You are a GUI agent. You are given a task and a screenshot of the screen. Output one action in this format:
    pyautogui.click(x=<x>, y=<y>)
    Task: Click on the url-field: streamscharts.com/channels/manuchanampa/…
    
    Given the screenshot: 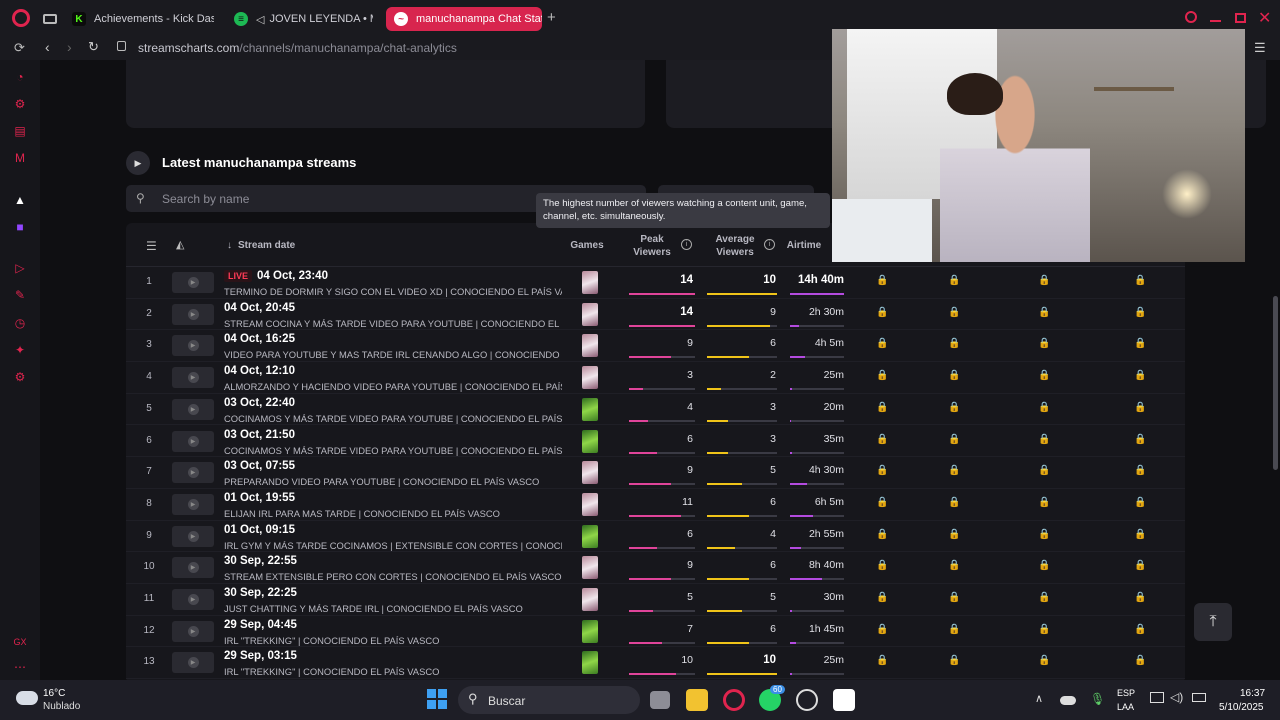 What is the action you would take?
    pyautogui.click(x=297, y=48)
    